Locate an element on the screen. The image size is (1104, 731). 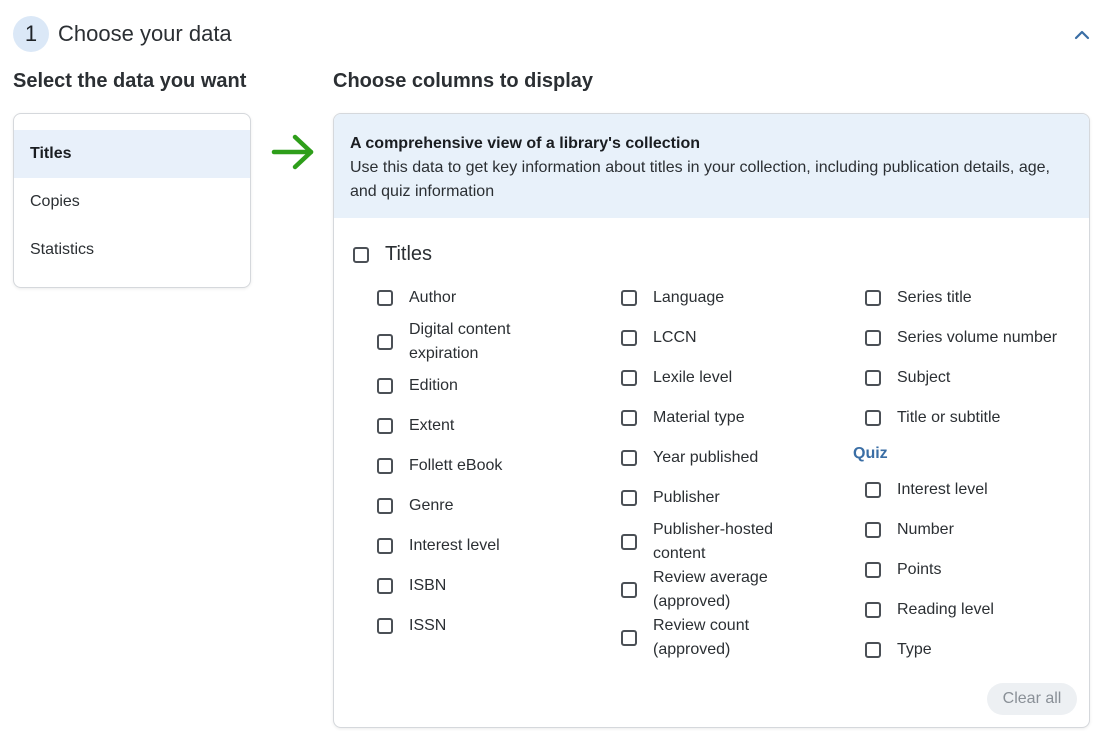
option-label: LCCN is located at coordinates (675, 337).